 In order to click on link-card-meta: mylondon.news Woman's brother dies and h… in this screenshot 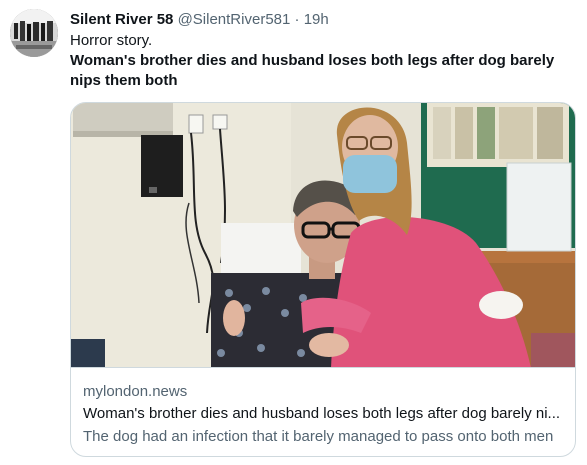, I will do `click(323, 414)`.